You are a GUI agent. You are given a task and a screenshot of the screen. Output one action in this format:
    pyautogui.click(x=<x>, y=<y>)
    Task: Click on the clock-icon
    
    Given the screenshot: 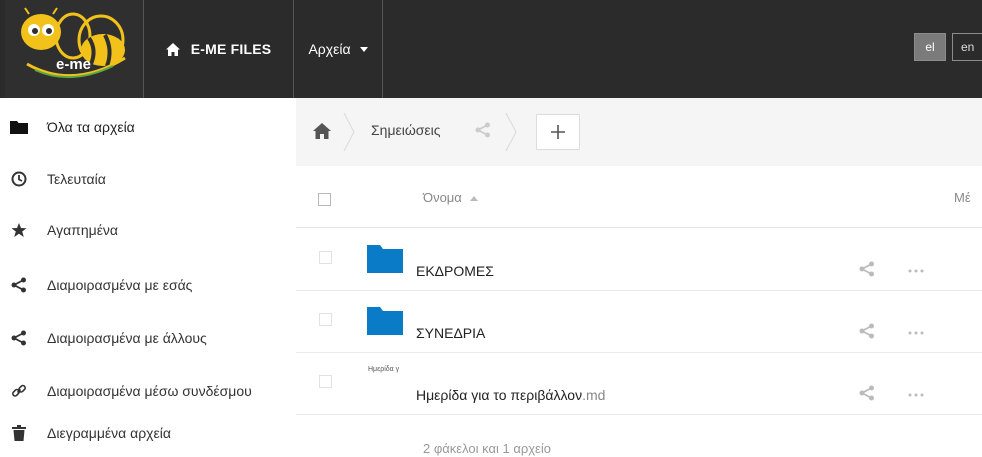 What is the action you would take?
    pyautogui.click(x=19, y=179)
    